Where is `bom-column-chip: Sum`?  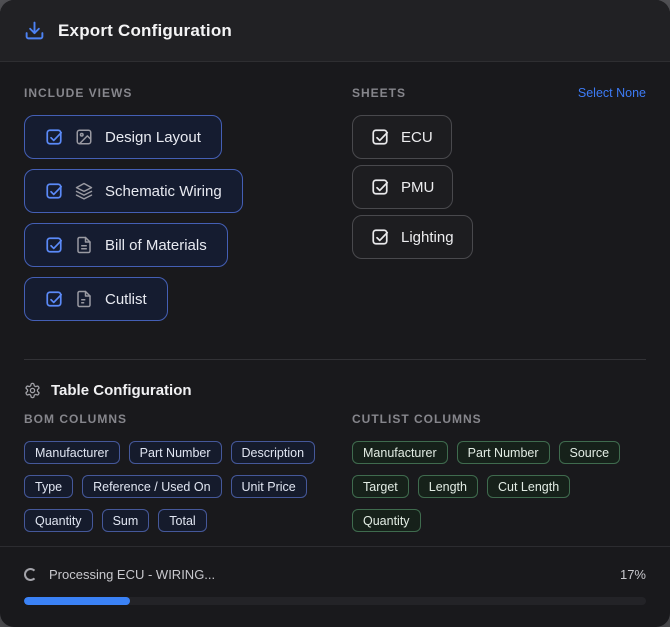
bom-column-chip: Sum is located at coordinates (125, 520).